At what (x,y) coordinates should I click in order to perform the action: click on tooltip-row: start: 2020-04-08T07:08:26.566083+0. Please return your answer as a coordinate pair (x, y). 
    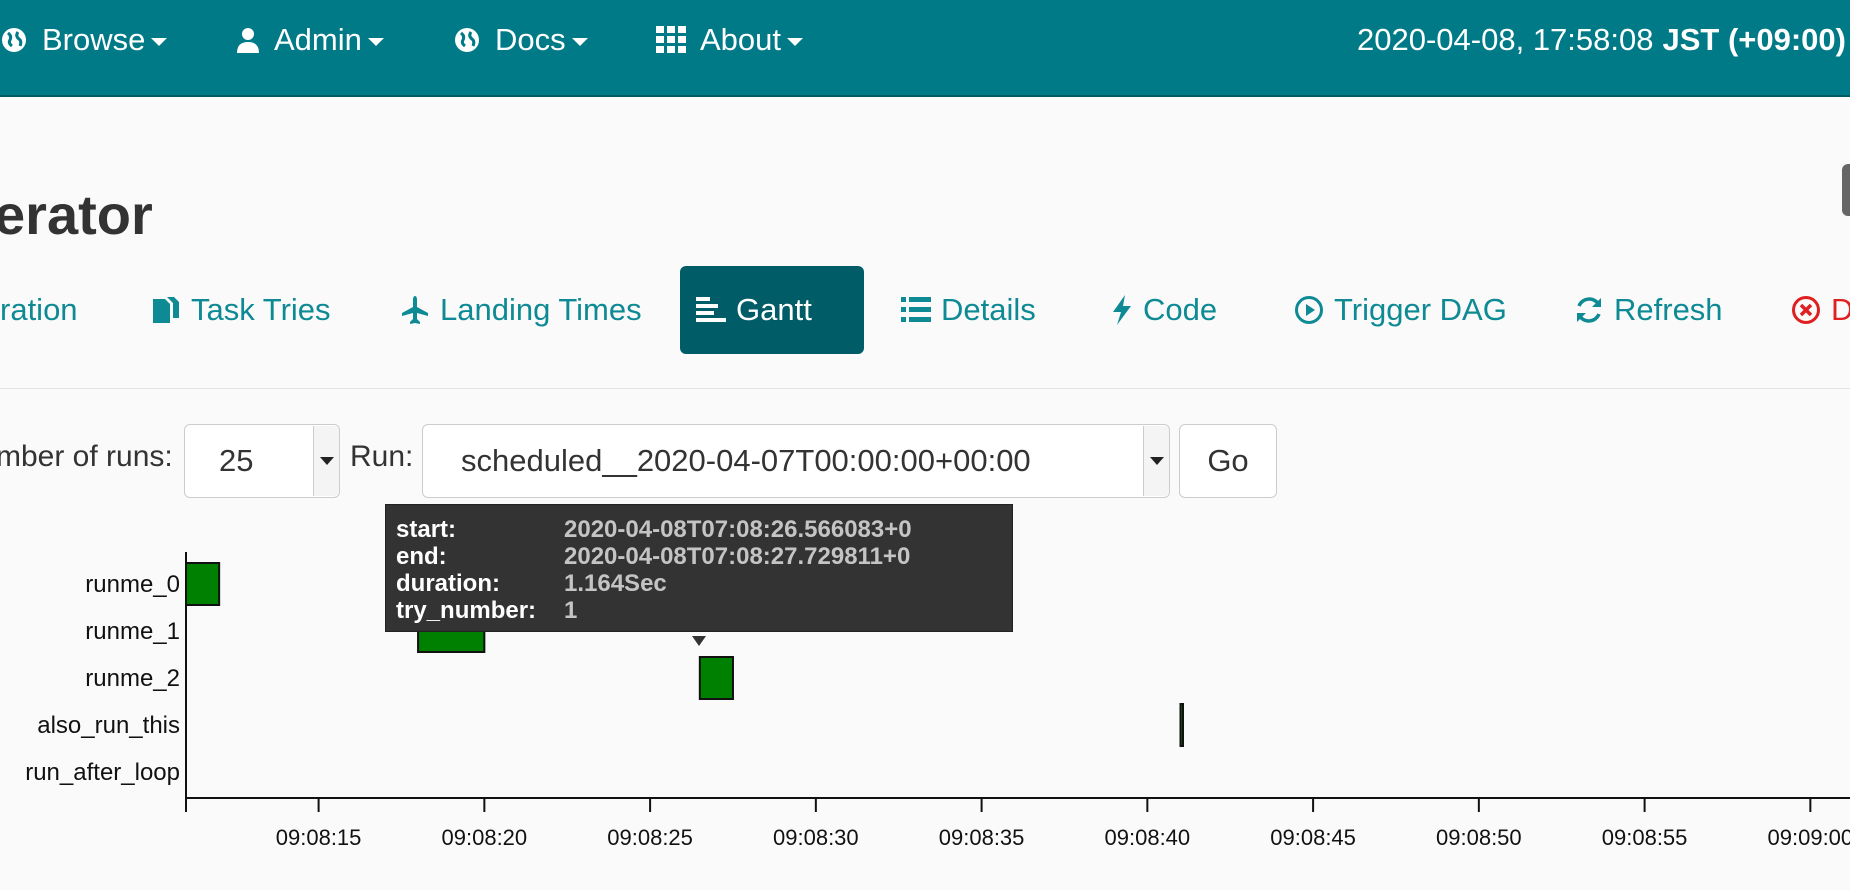
    Looking at the image, I should click on (699, 529).